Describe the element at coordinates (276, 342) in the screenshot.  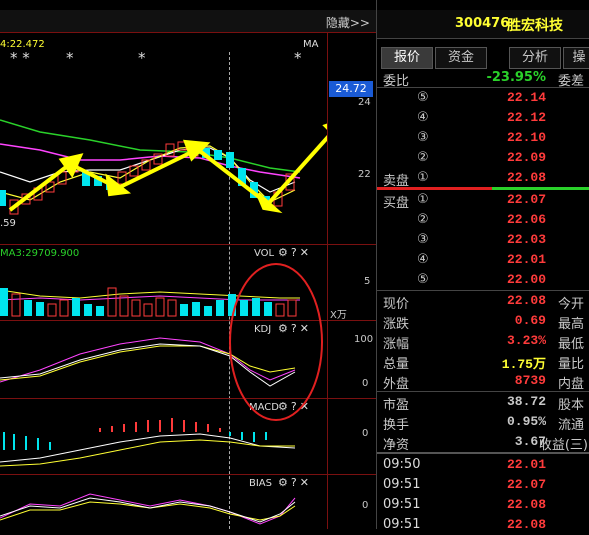
I see `annotation-ellipse` at that location.